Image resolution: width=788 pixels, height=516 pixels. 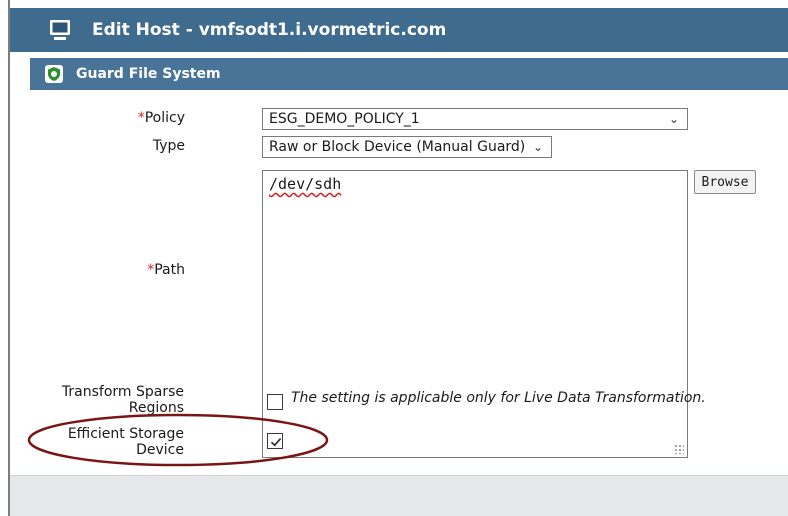 I want to click on checkmark-icon, so click(x=276, y=442).